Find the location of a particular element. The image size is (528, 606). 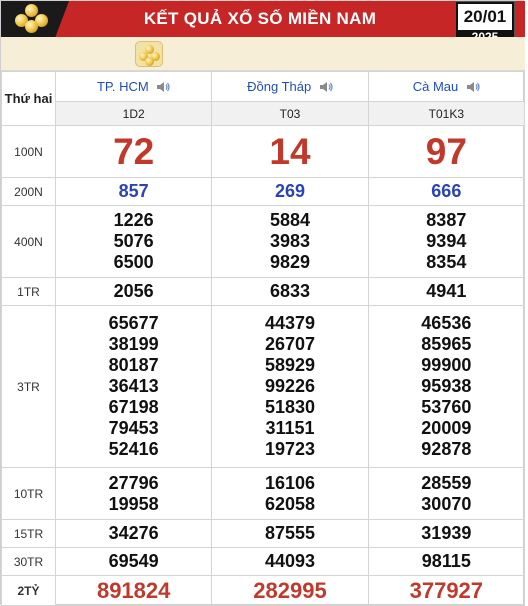

prize-number: 19723 is located at coordinates (290, 449).